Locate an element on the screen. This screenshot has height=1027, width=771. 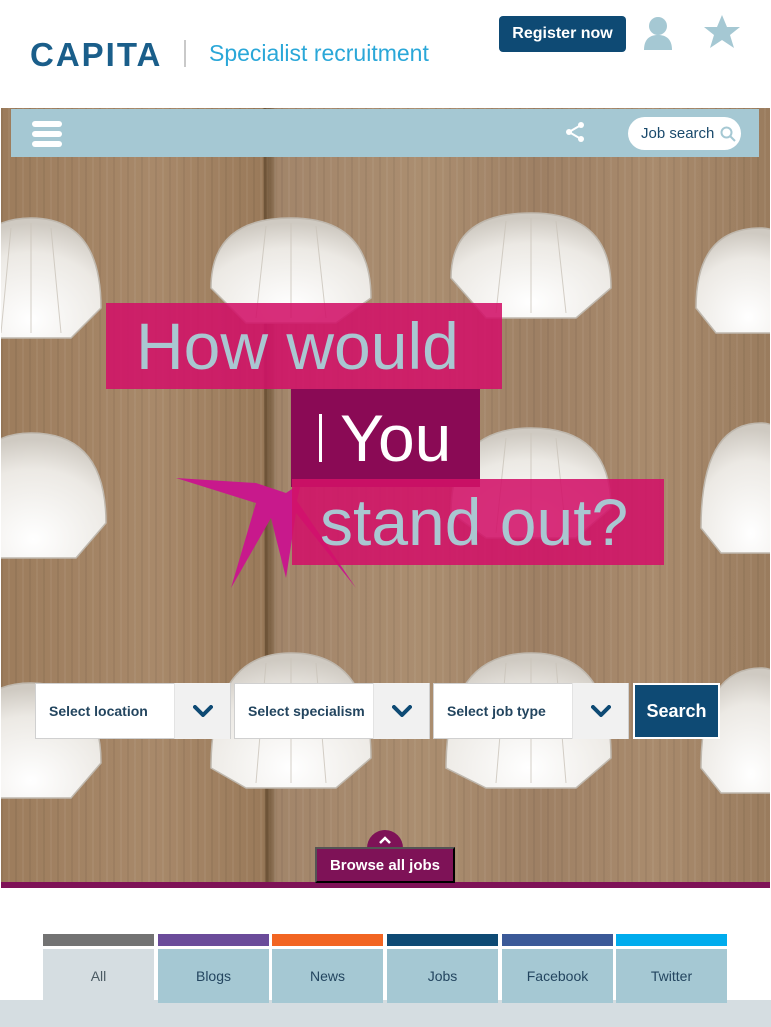
headline-text-2: You is located at coordinates (396, 438).